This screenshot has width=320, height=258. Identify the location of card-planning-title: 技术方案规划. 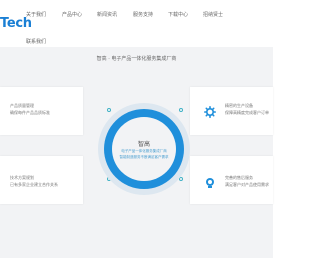
(22, 177).